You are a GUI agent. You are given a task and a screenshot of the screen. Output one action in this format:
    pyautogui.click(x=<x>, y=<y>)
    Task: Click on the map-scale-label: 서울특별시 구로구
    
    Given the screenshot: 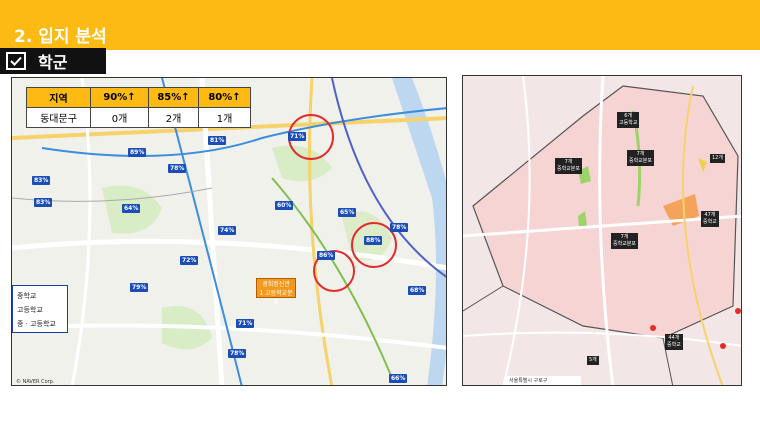 What is the action you would take?
    pyautogui.click(x=543, y=380)
    